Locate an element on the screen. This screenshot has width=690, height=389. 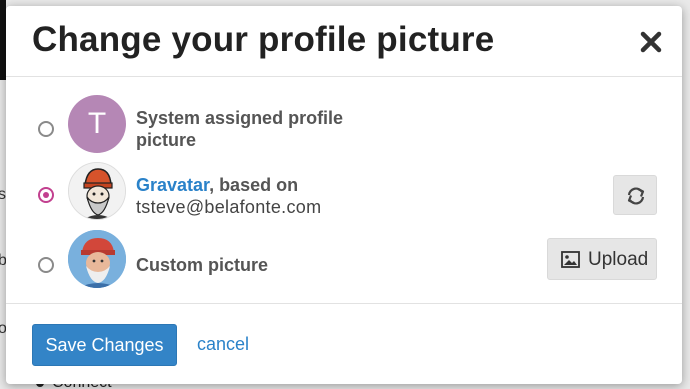
option-label-gravatar: Gravatar, based on tsteve@belafonte.com is located at coordinates (228, 196).